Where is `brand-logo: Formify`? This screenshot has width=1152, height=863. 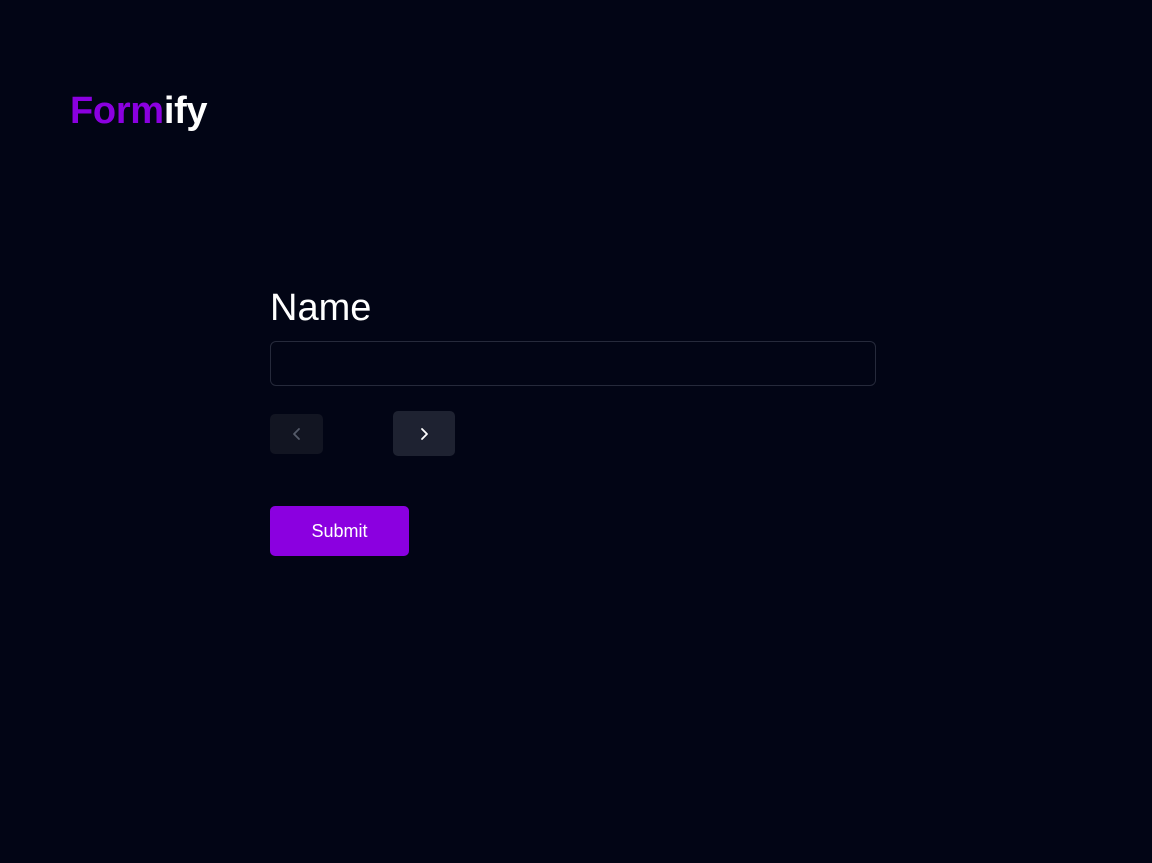 brand-logo: Formify is located at coordinates (139, 111).